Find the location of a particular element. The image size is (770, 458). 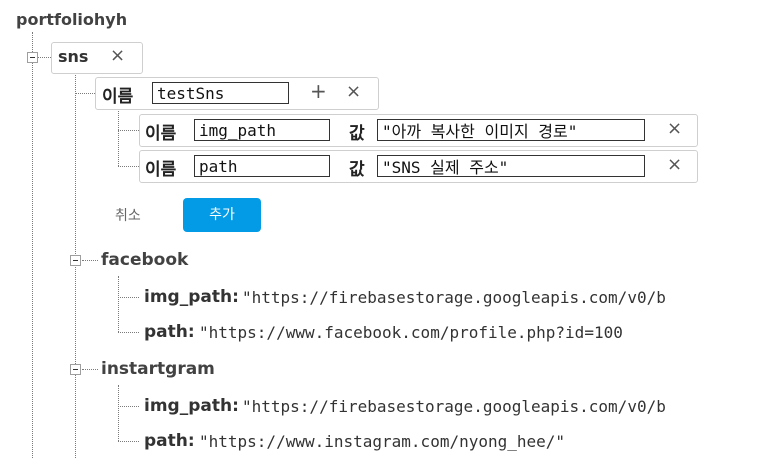

remove-field-1-button: × is located at coordinates (674, 129).